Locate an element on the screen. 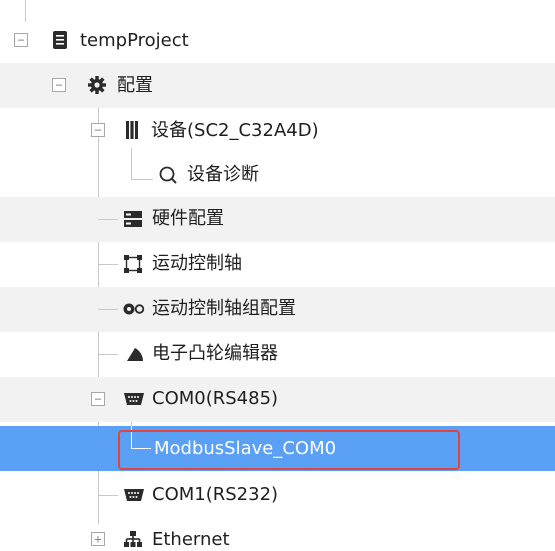 The width and height of the screenshot is (555, 551). tree-row-hardware: 硬件配置 is located at coordinates (277, 219).